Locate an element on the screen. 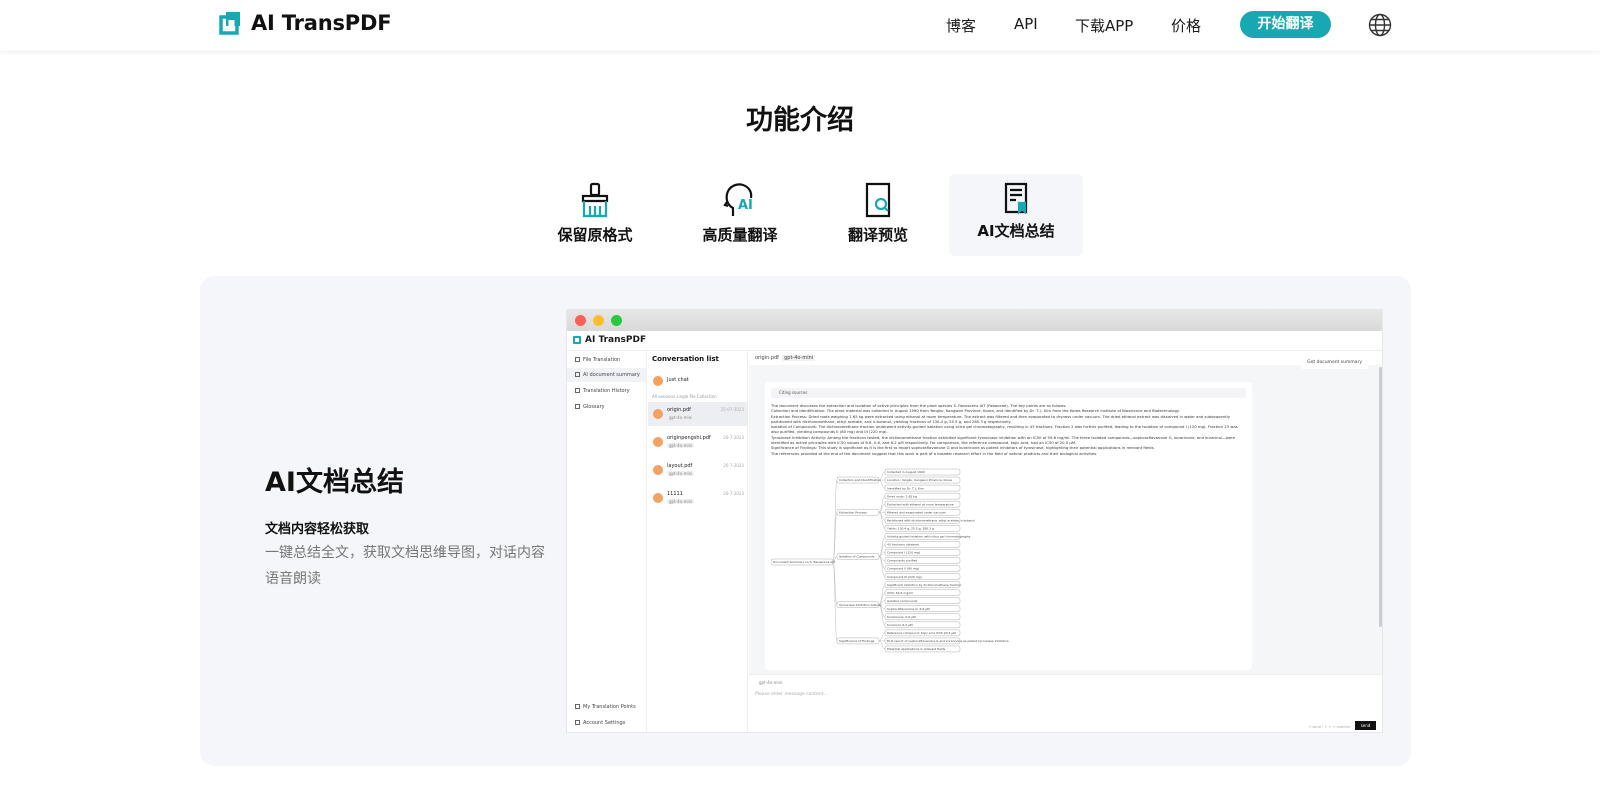 Image resolution: width=1600 pixels, height=788 pixels. list-item-just-chat: Just chat is located at coordinates (697, 381).